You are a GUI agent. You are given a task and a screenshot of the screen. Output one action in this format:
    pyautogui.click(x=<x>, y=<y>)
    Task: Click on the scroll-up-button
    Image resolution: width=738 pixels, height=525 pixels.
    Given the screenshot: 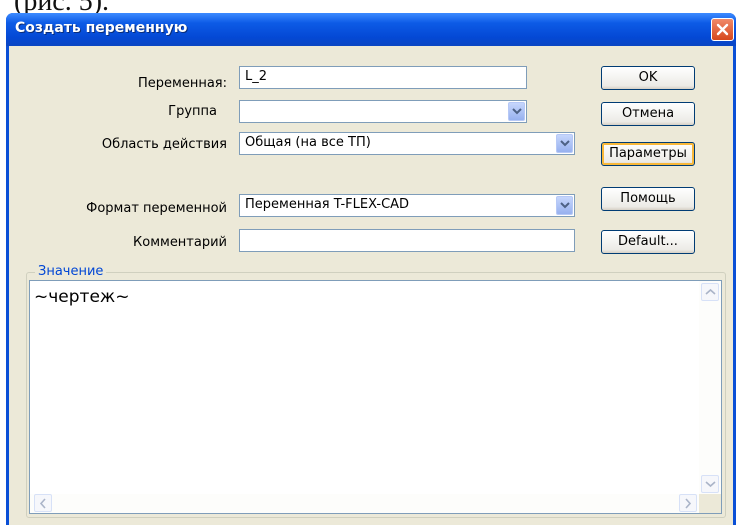 What is the action you would take?
    pyautogui.click(x=710, y=292)
    